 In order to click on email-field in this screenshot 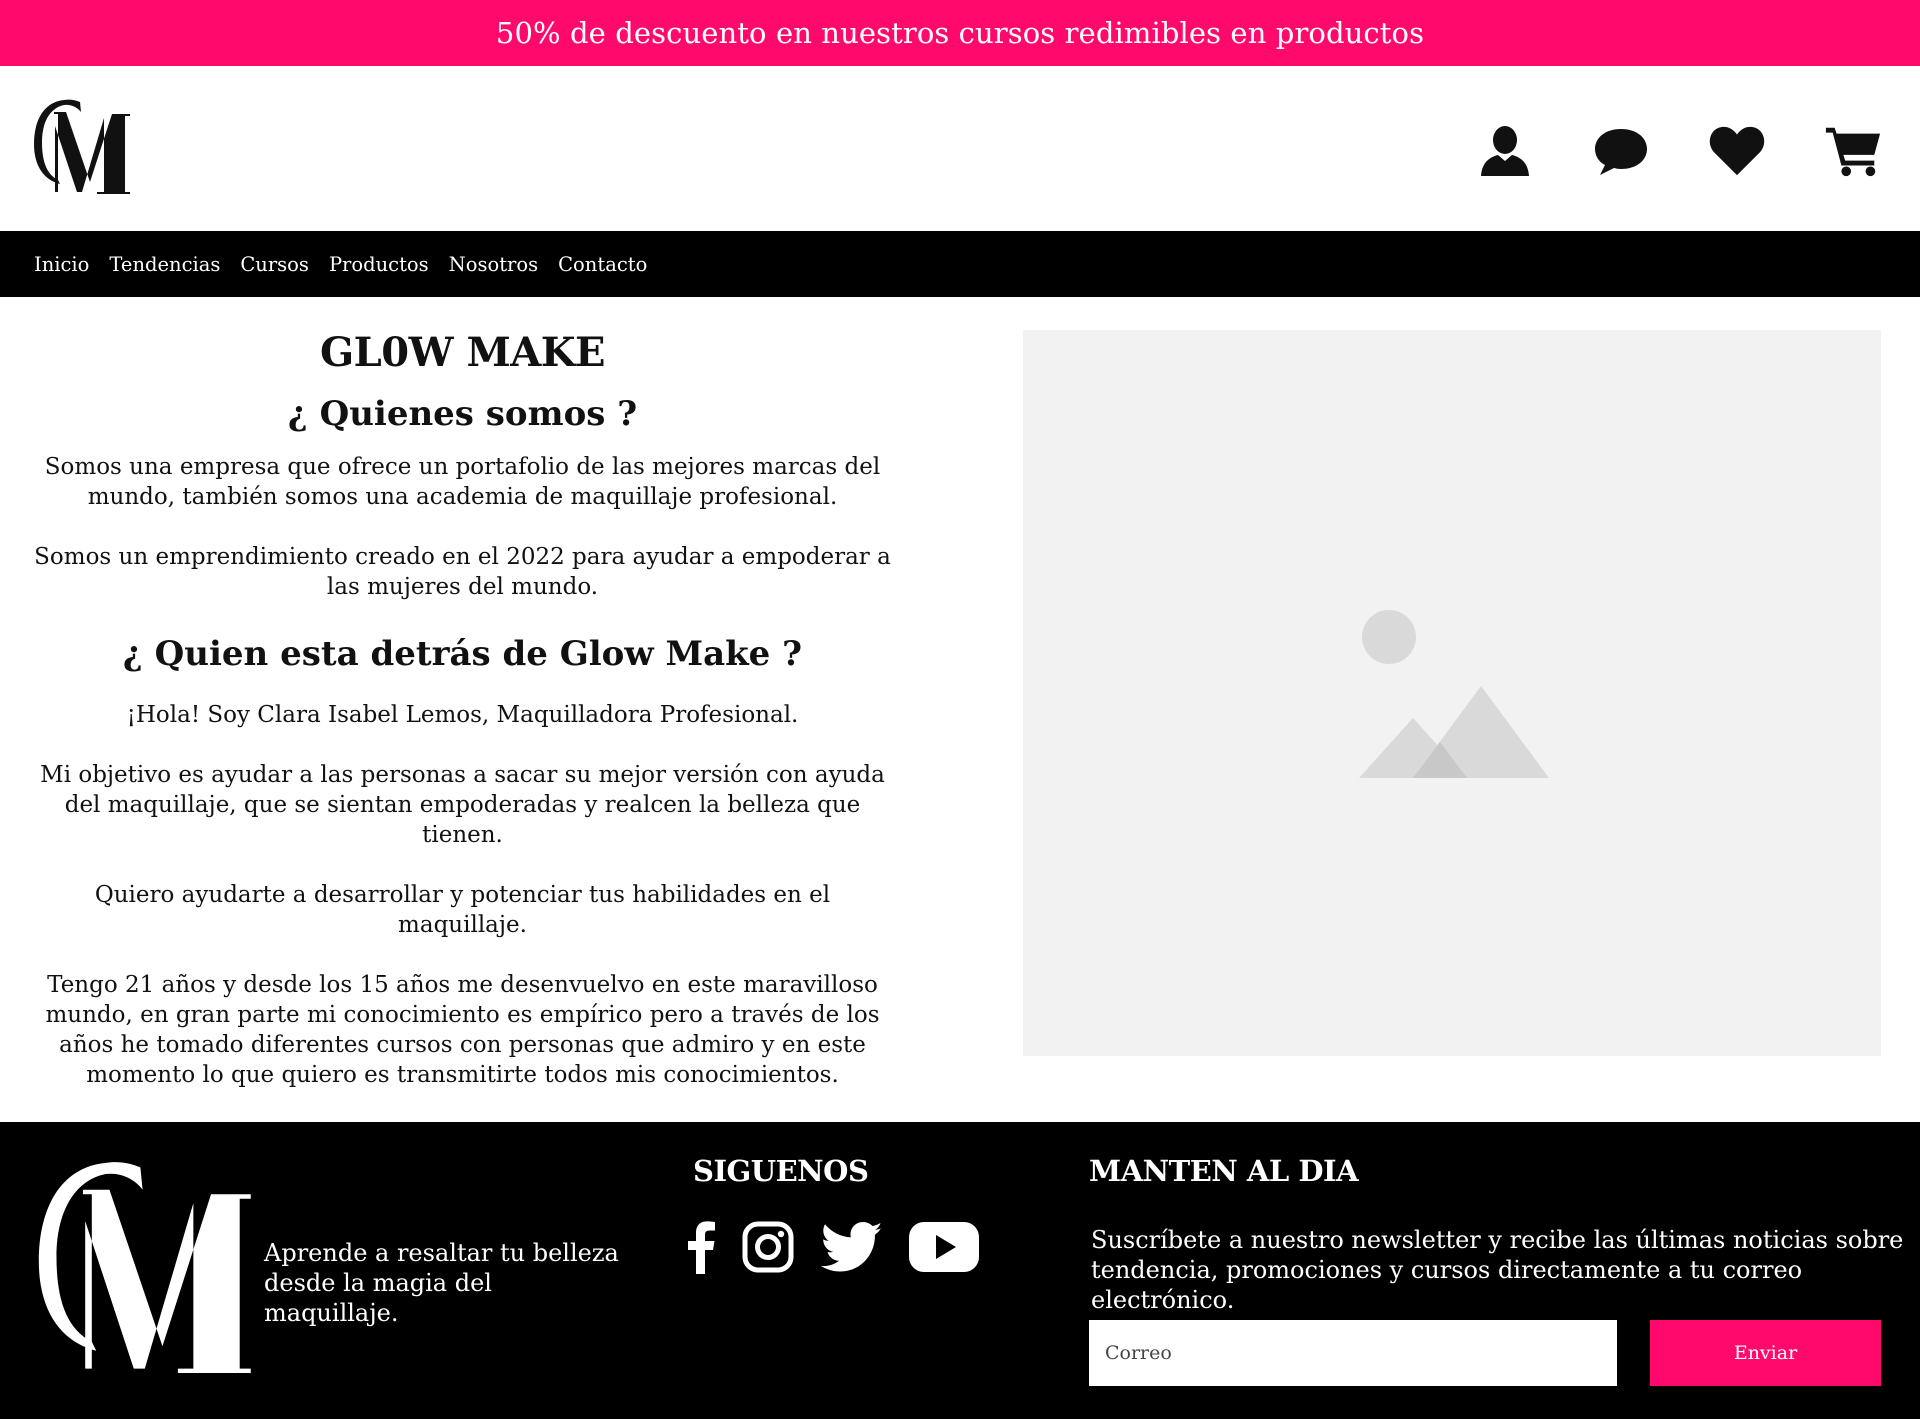, I will do `click(1353, 1353)`.